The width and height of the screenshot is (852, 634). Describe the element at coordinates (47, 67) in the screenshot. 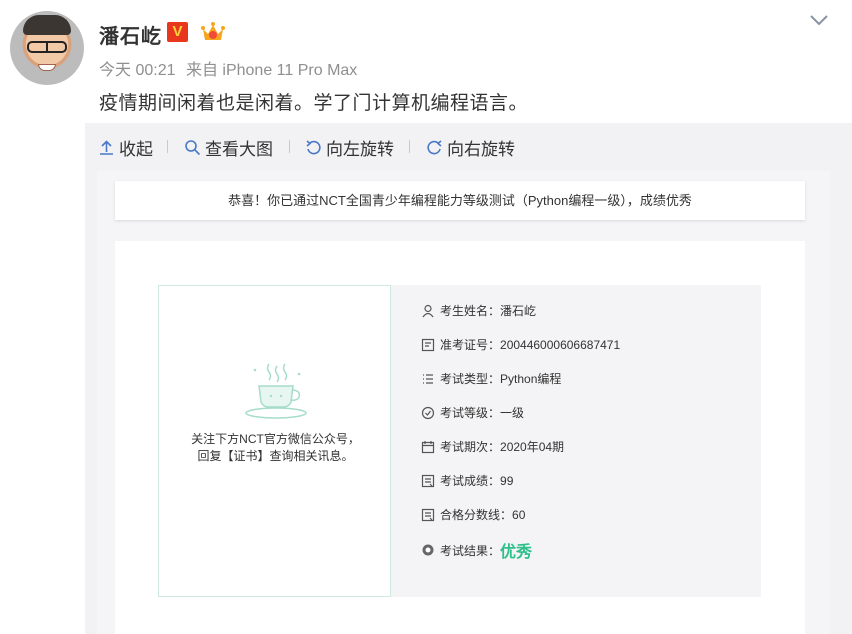

I see `avatar-mouth` at that location.